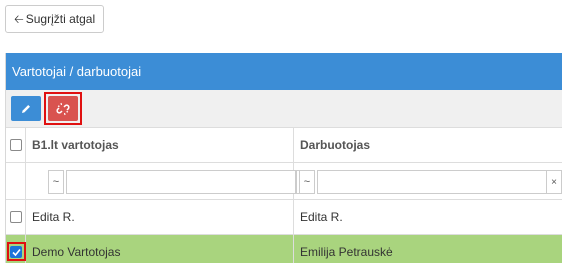  What do you see at coordinates (307, 182) in the screenshot?
I see `employee-filter-operator: ~` at bounding box center [307, 182].